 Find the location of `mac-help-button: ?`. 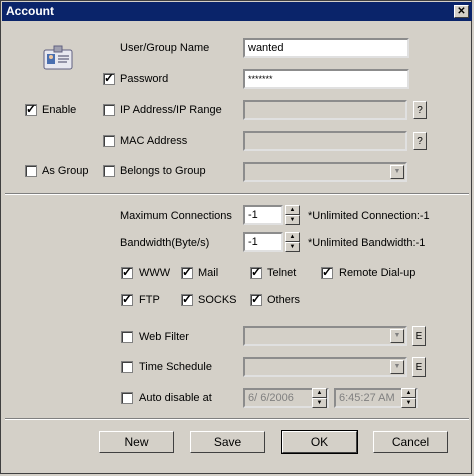

mac-help-button: ? is located at coordinates (420, 141).